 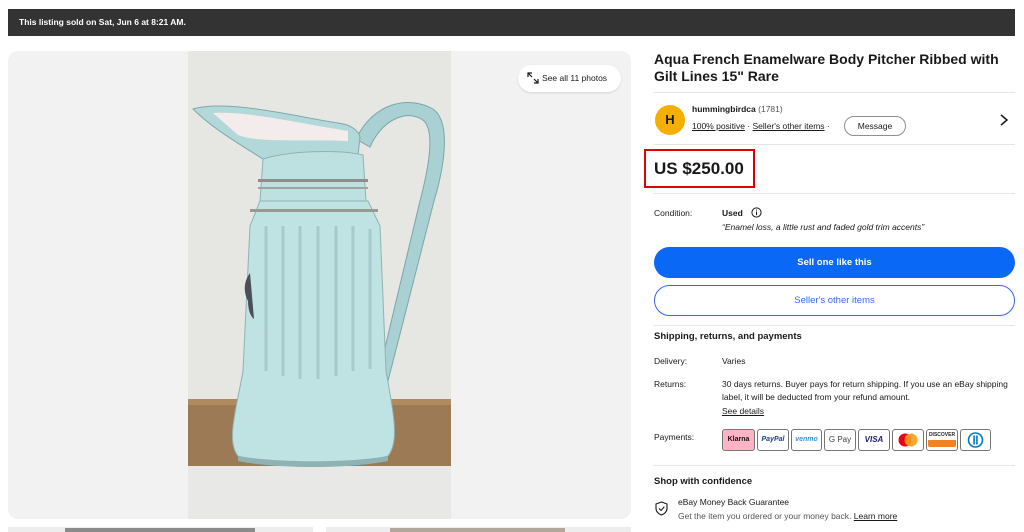 What do you see at coordinates (575, 78) in the screenshot?
I see `see-all-photos-label: See all 11 photos` at bounding box center [575, 78].